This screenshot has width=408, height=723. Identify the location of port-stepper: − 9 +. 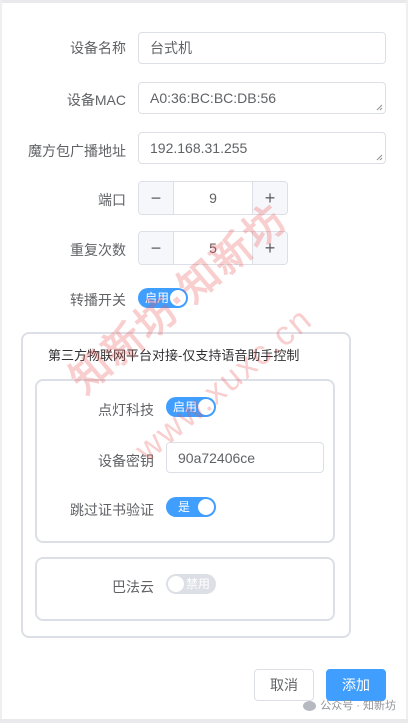
(213, 198).